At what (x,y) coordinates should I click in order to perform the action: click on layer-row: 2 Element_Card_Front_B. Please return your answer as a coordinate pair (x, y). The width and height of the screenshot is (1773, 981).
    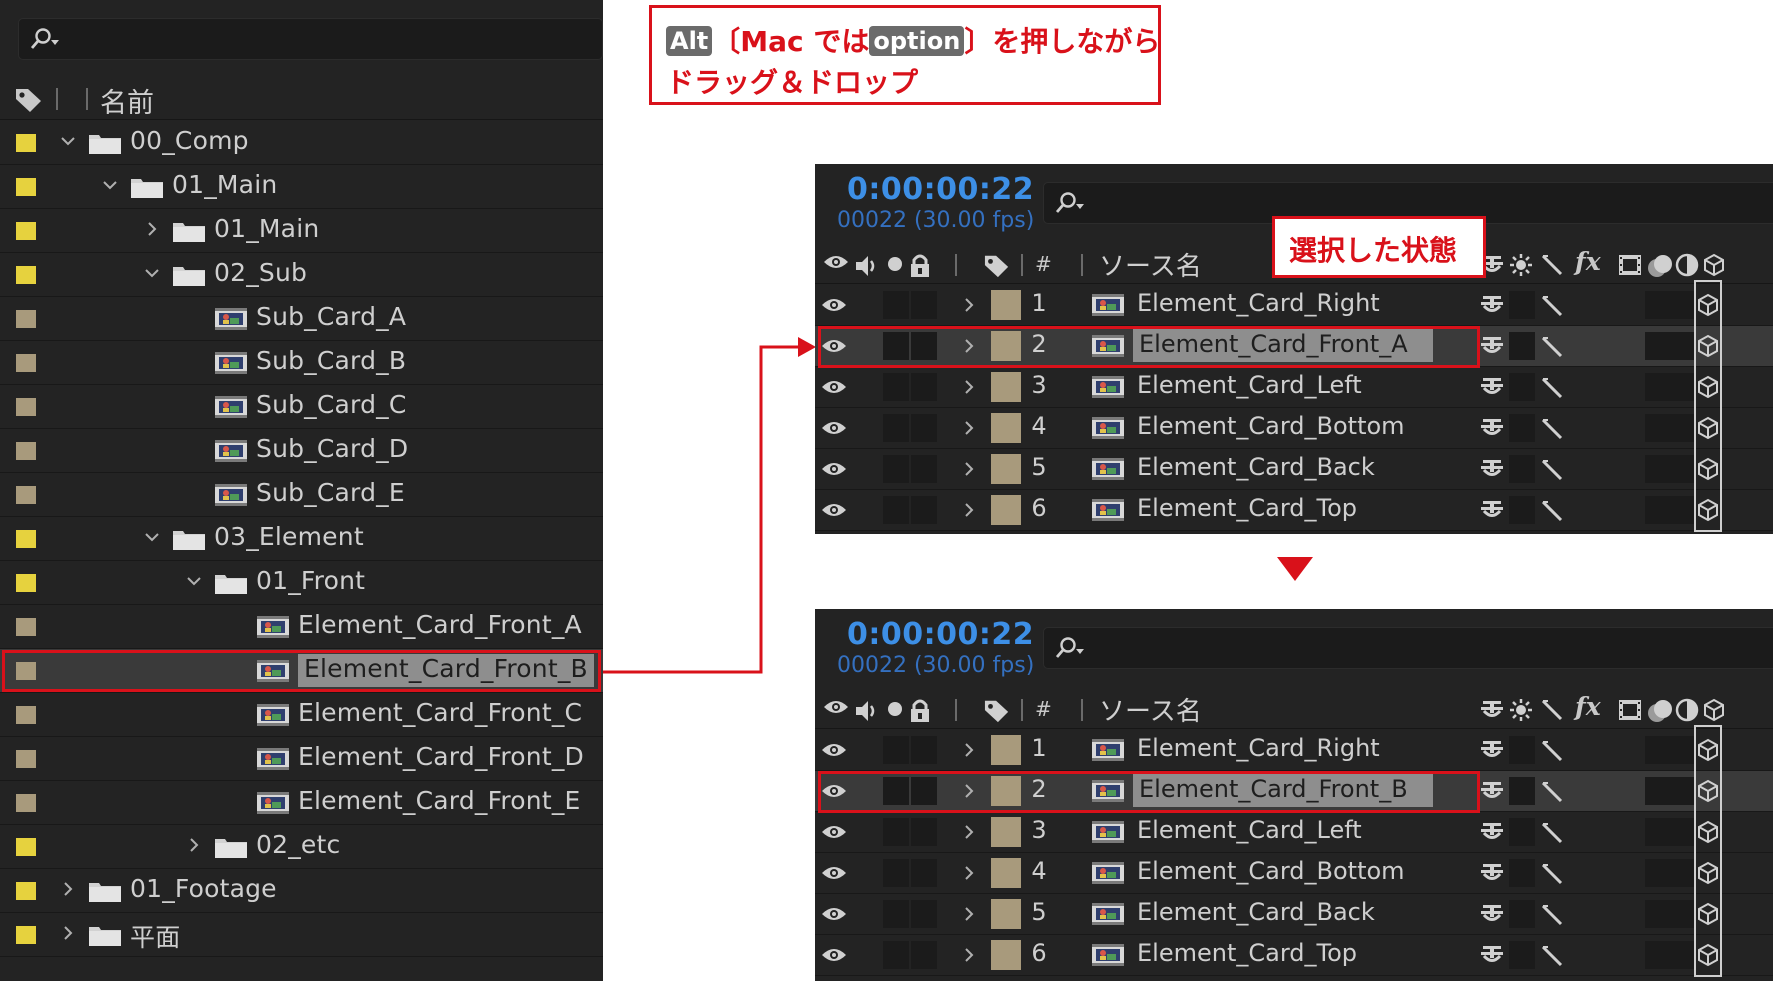
    Looking at the image, I should click on (1294, 791).